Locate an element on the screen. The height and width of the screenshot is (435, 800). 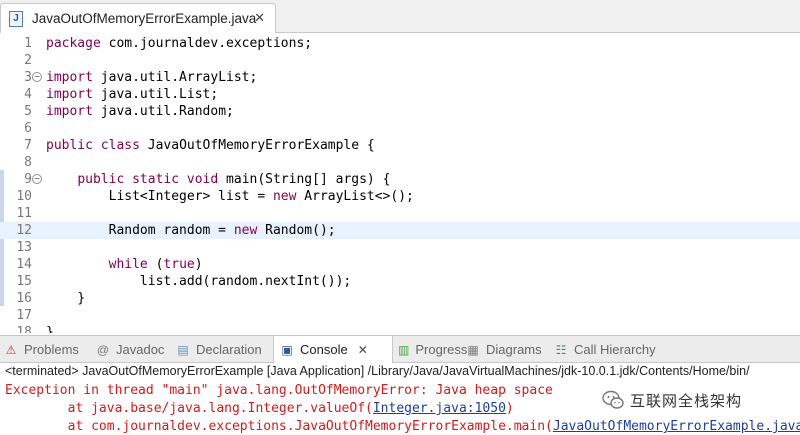
line-number: 11 is located at coordinates (24, 213).